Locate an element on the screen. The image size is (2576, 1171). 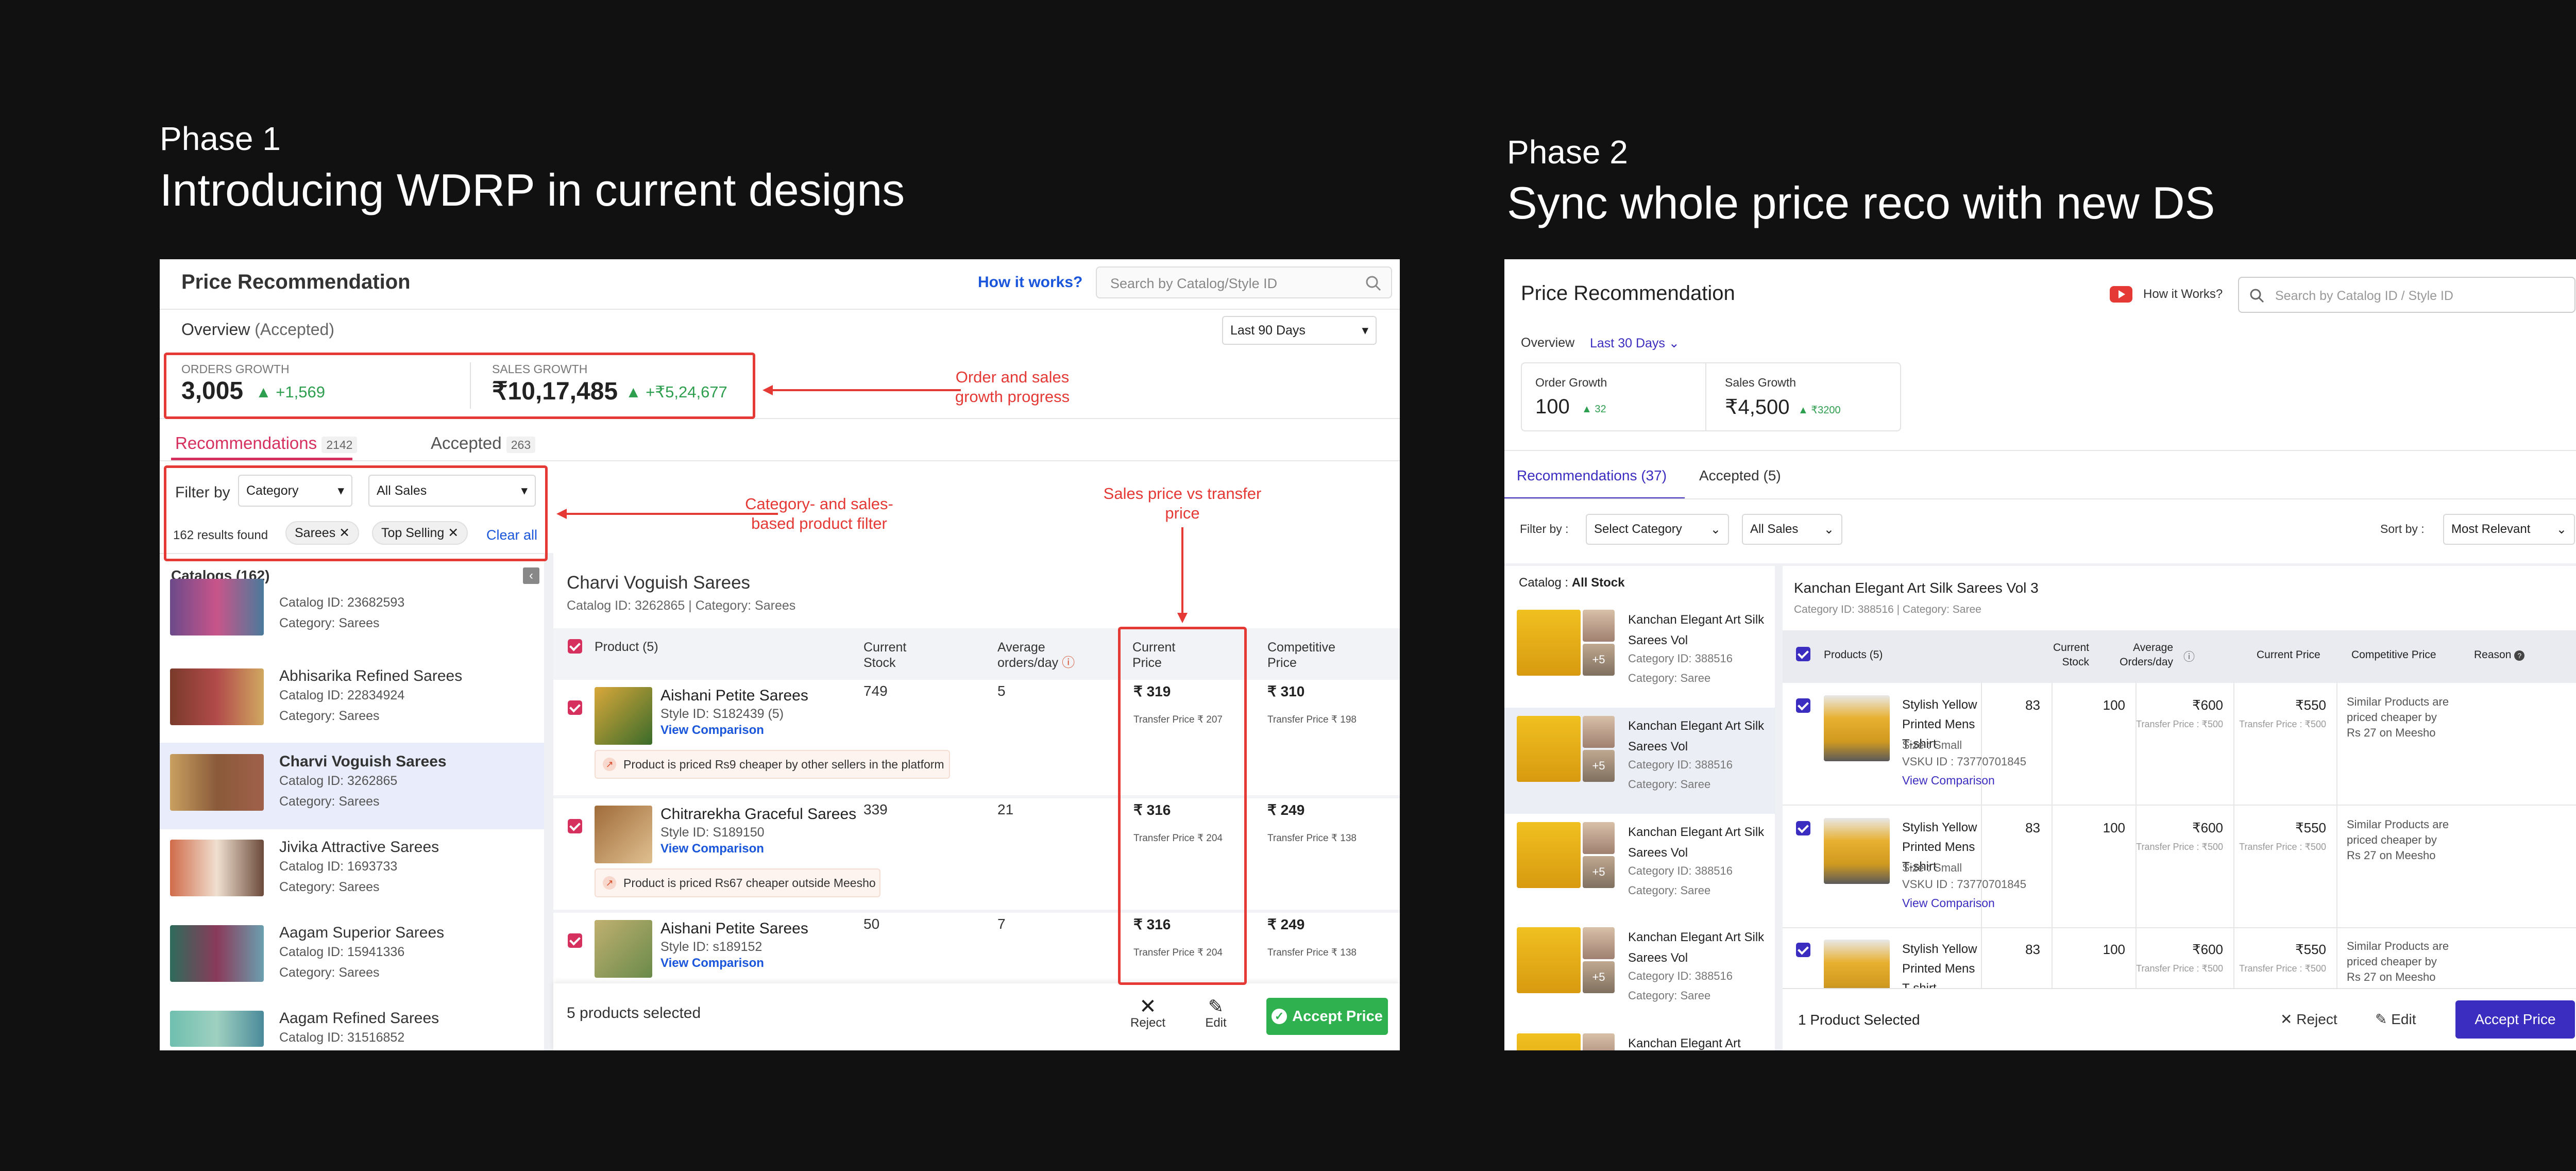
selected-count: 5 products selected is located at coordinates (634, 1013).